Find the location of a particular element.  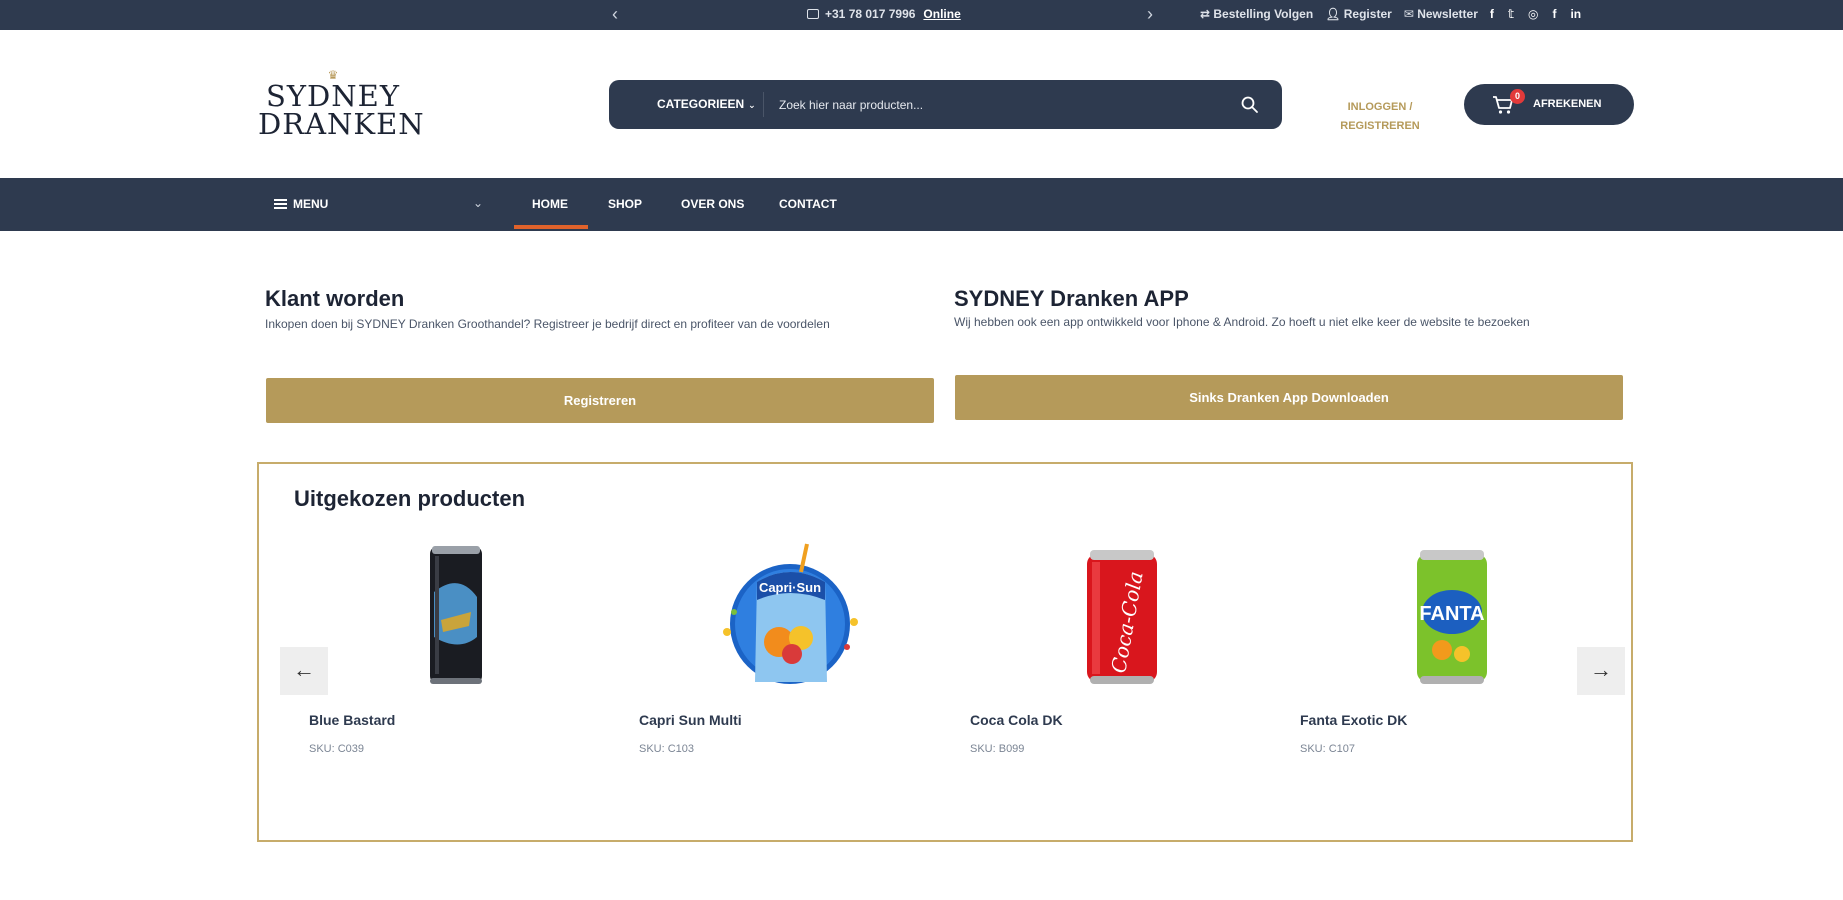

menu-label: MENU is located at coordinates (311, 204).